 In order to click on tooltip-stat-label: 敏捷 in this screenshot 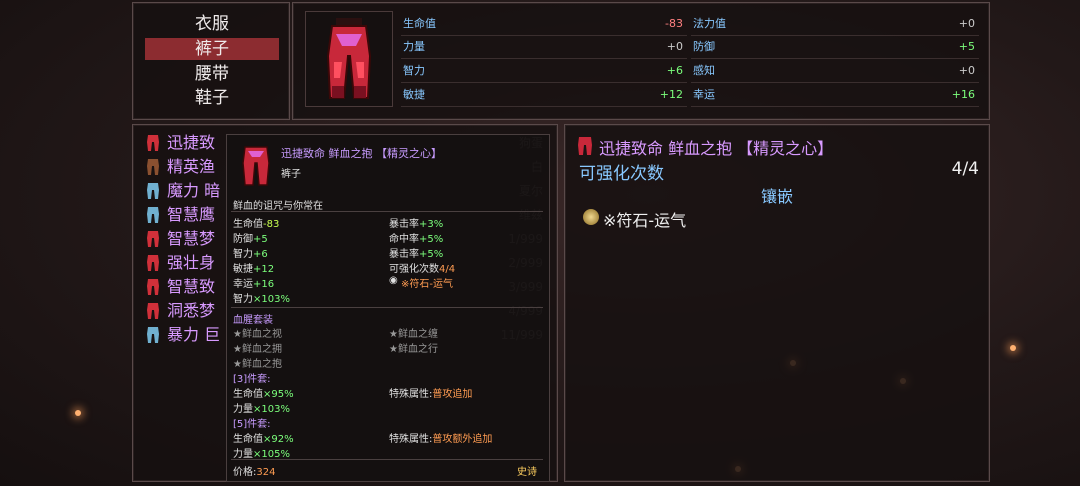, I will do `click(243, 269)`.